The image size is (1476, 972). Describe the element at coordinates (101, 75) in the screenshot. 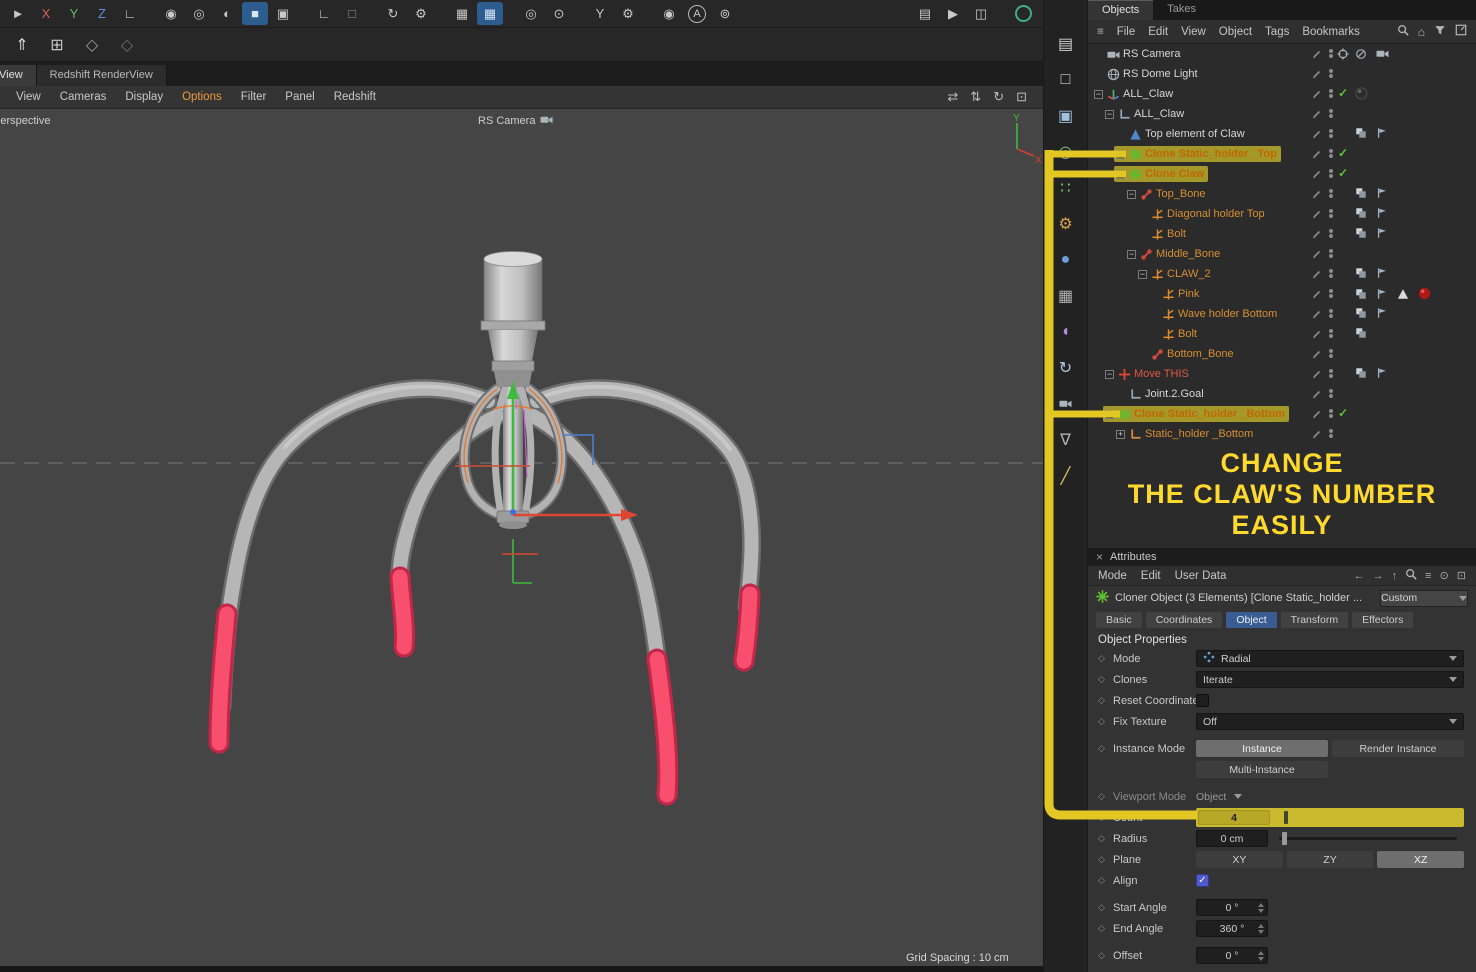

I see `viewport-tab-redshift-renderview: Redshift RenderView` at that location.